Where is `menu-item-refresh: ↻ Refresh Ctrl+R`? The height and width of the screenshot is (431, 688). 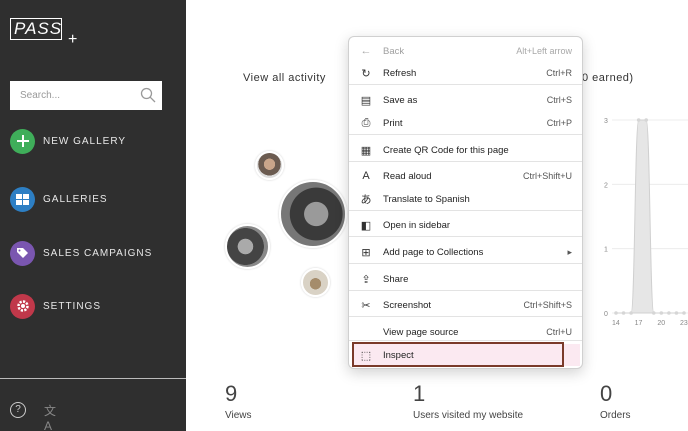 menu-item-refresh: ↻ Refresh Ctrl+R is located at coordinates (466, 73).